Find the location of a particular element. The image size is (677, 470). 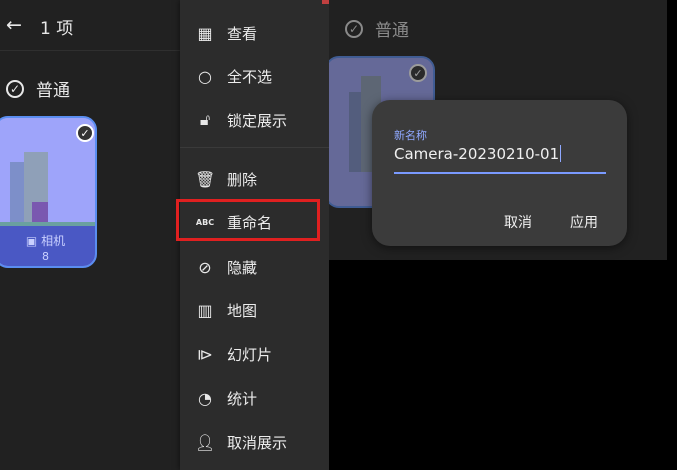

menu-item-delete: 🗑︎ 删除 is located at coordinates (254, 179).